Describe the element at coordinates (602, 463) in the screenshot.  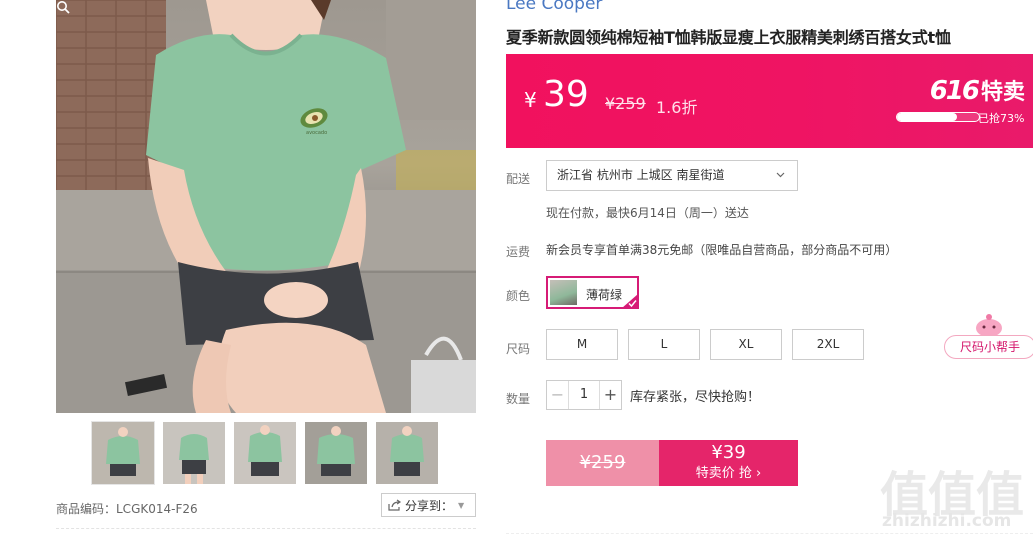
I see `buy-original-price: ¥259` at that location.